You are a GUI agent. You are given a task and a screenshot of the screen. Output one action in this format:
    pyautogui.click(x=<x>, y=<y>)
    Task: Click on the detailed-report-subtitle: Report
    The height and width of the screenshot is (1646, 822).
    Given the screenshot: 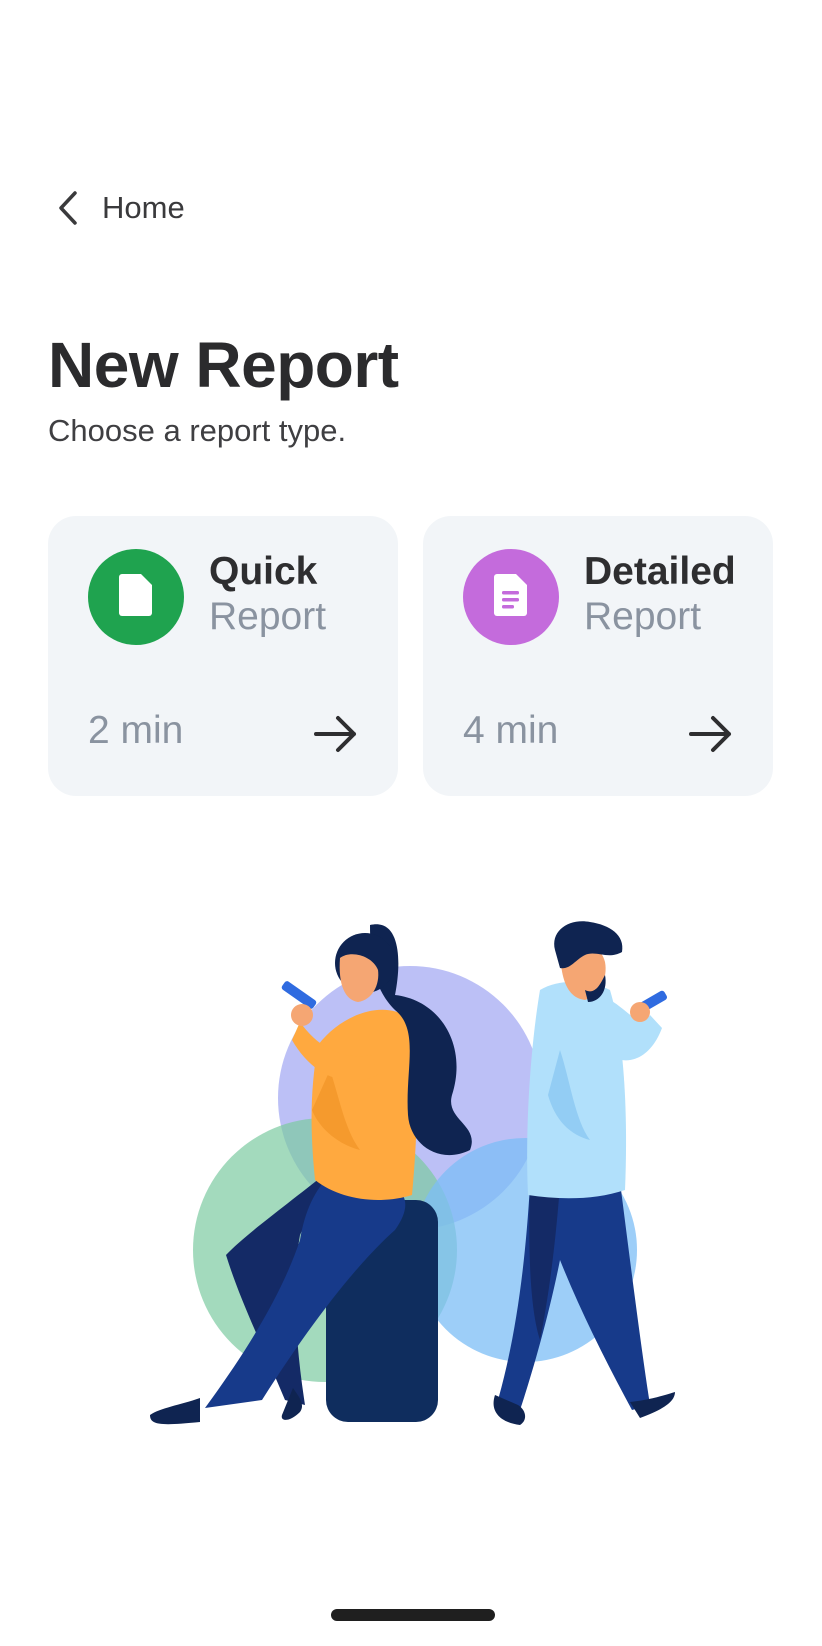 What is the action you would take?
    pyautogui.click(x=643, y=616)
    